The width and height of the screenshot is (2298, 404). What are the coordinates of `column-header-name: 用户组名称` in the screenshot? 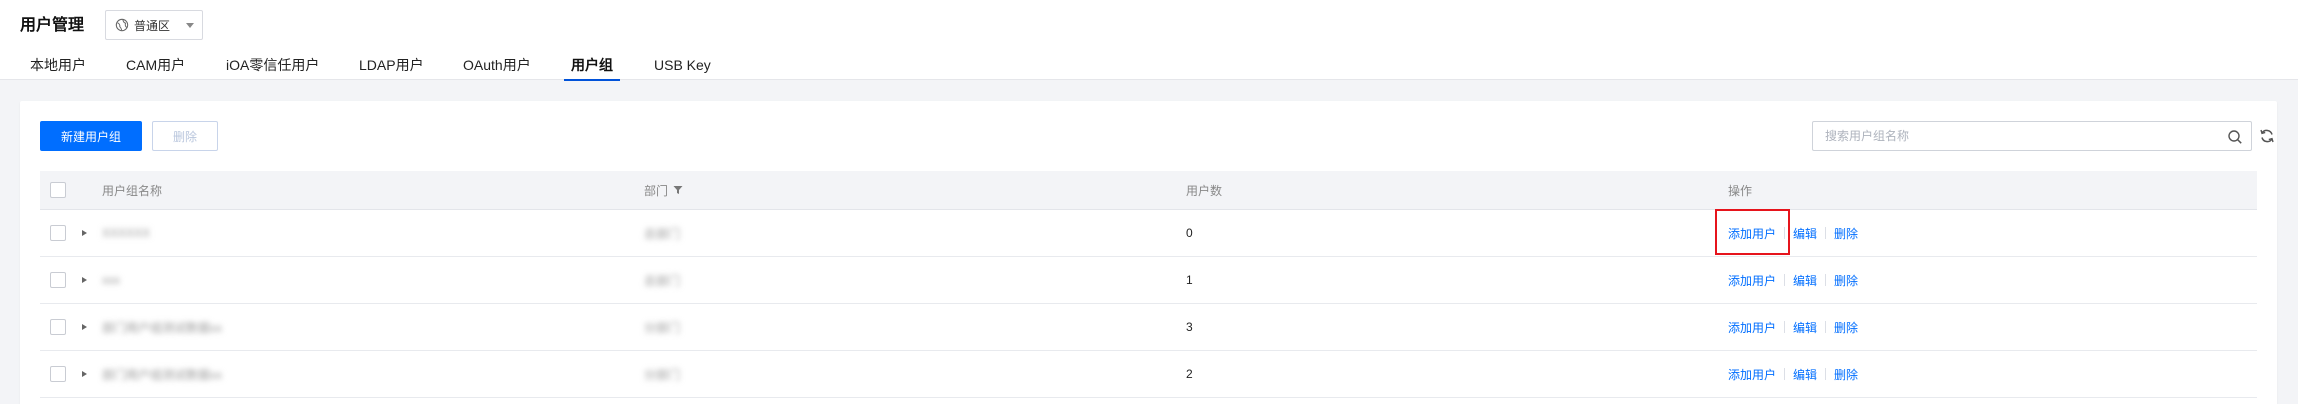 It's located at (132, 190).